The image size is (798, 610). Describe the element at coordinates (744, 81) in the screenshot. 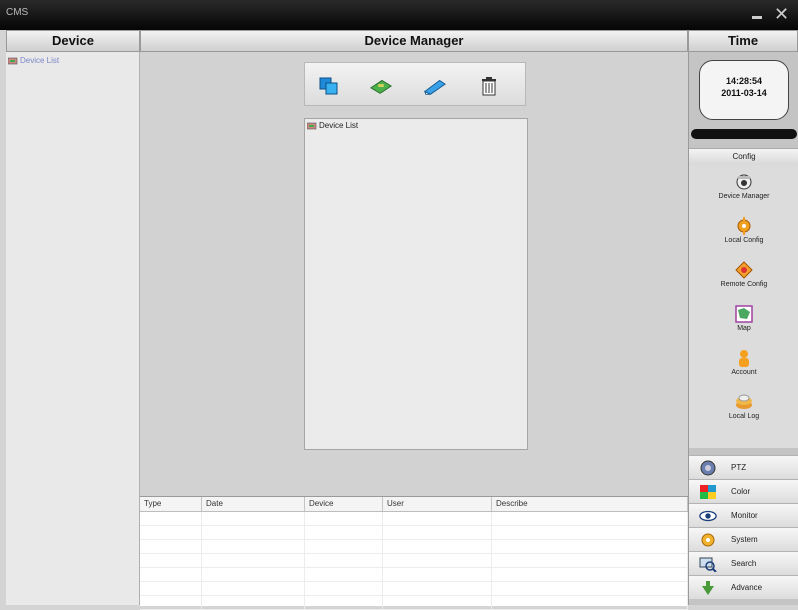

I see `clock-time: 14:28:54` at that location.